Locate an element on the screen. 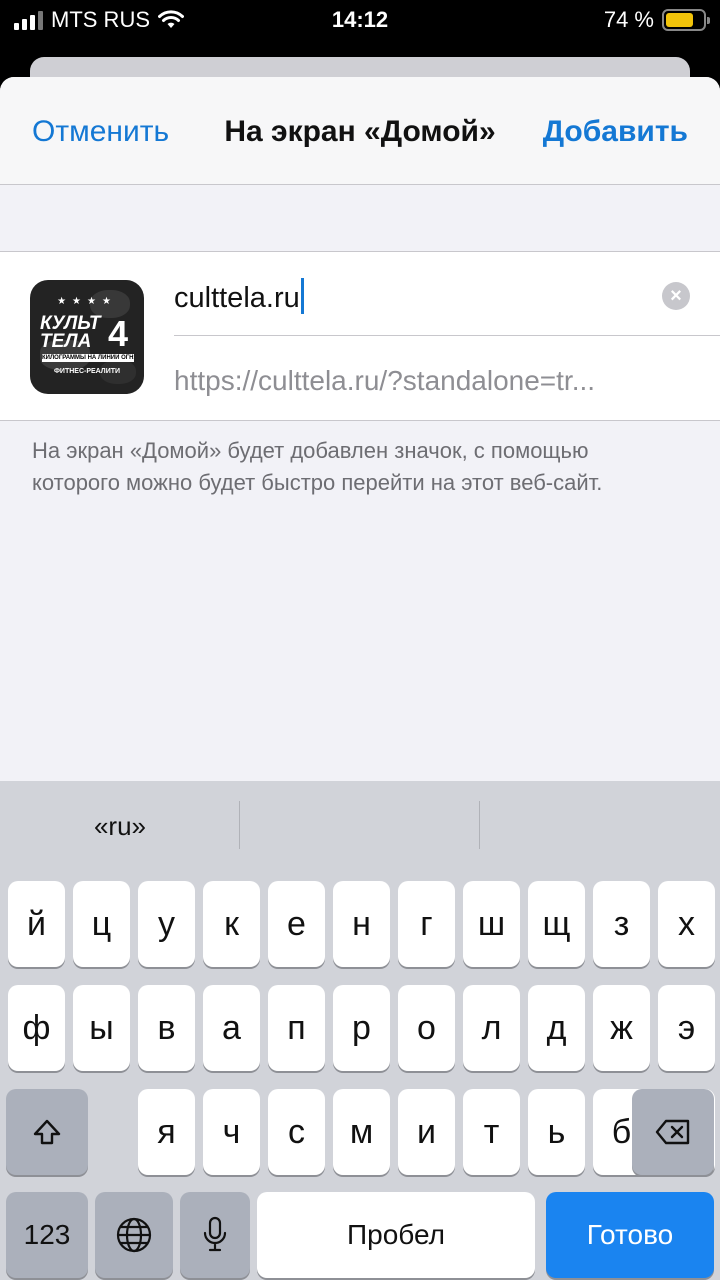 Image resolution: width=720 pixels, height=1280 pixels. key-ф: ф is located at coordinates (36, 1028).